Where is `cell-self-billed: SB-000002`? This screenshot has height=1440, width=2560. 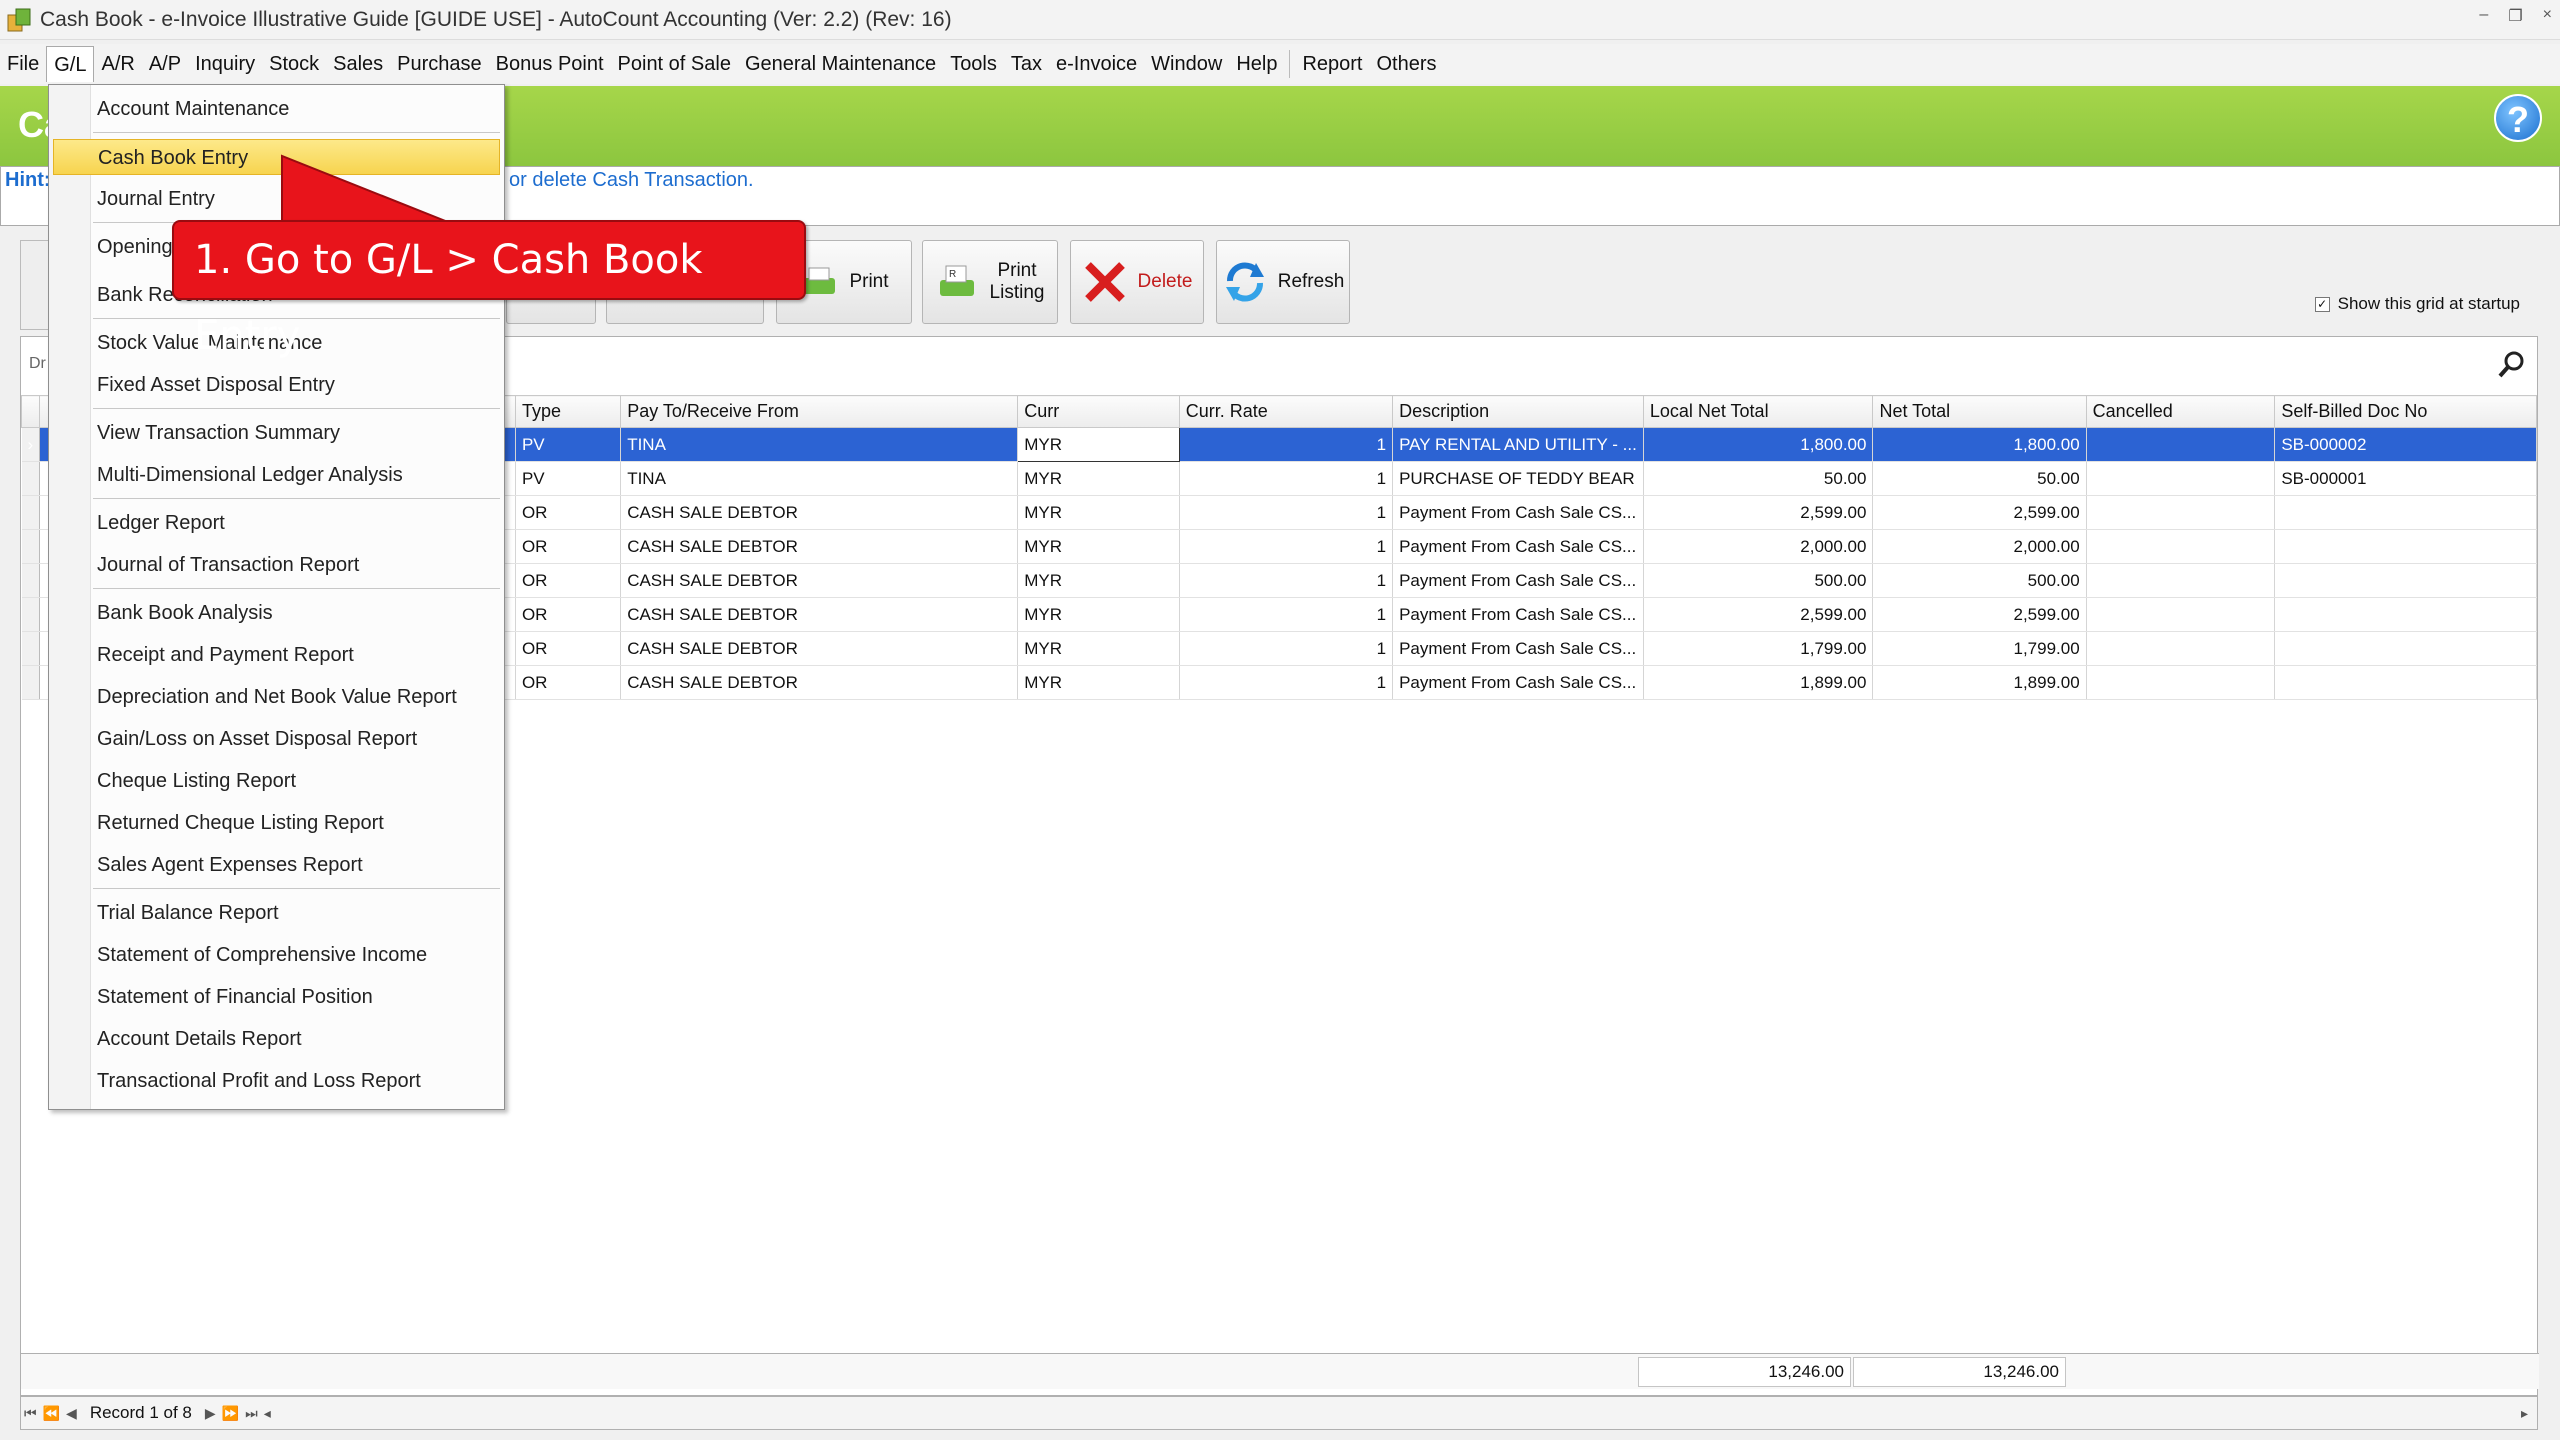 cell-self-billed: SB-000002 is located at coordinates (2405, 444).